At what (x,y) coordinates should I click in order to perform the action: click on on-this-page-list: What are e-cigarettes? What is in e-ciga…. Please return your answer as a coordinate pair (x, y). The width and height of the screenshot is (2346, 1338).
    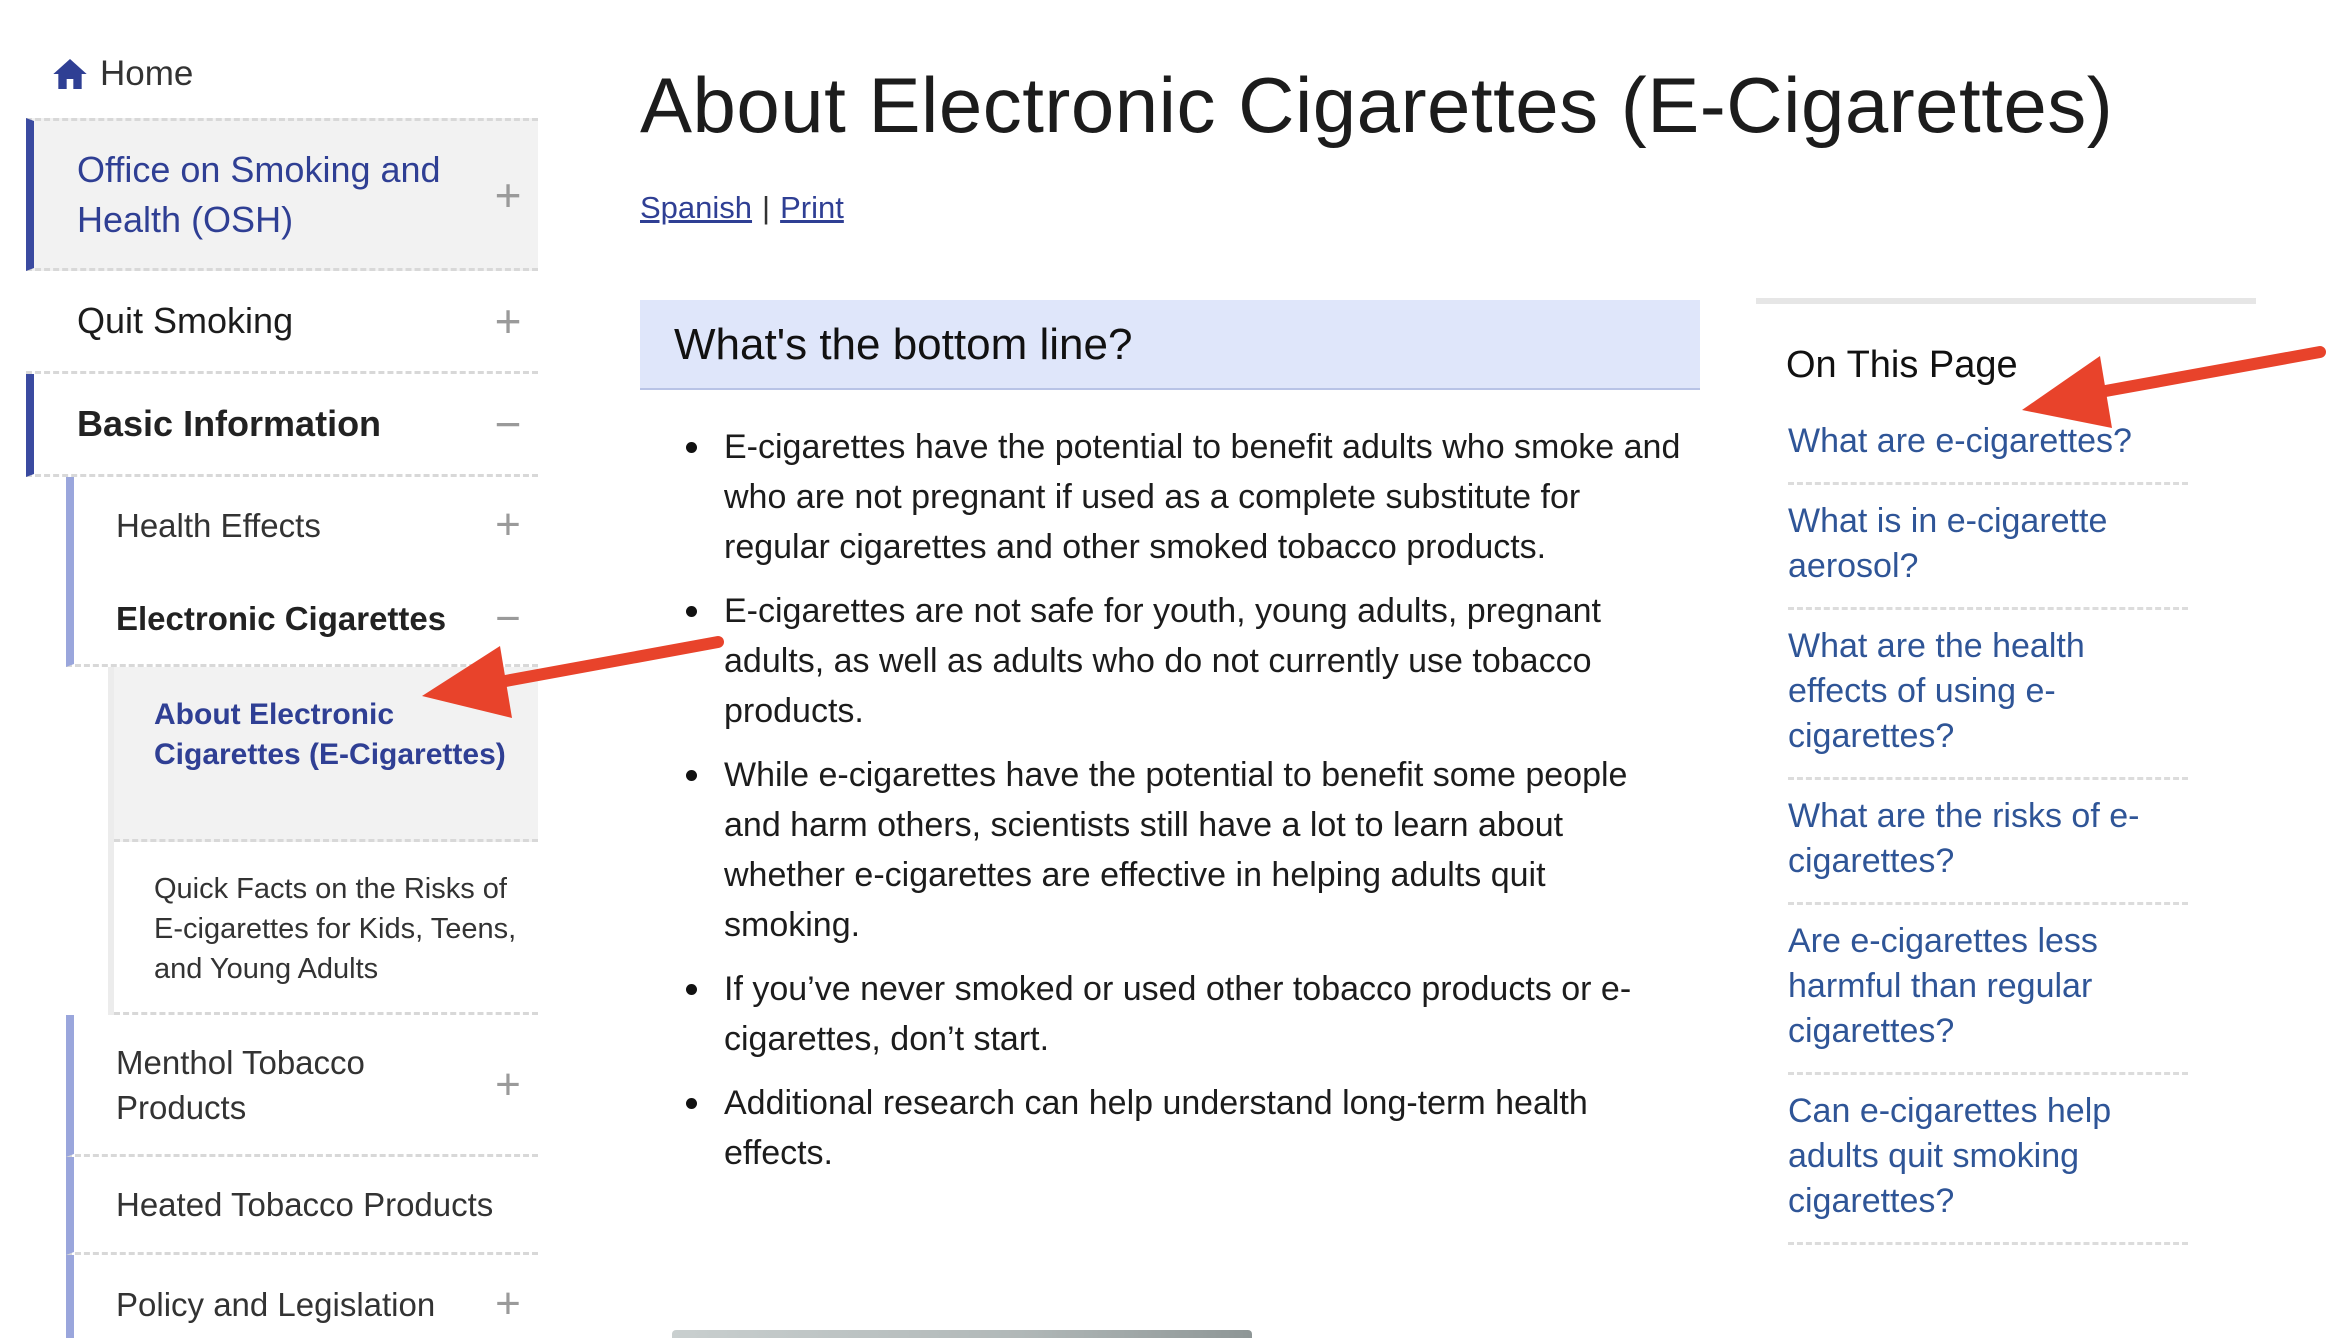
    Looking at the image, I should click on (1988, 825).